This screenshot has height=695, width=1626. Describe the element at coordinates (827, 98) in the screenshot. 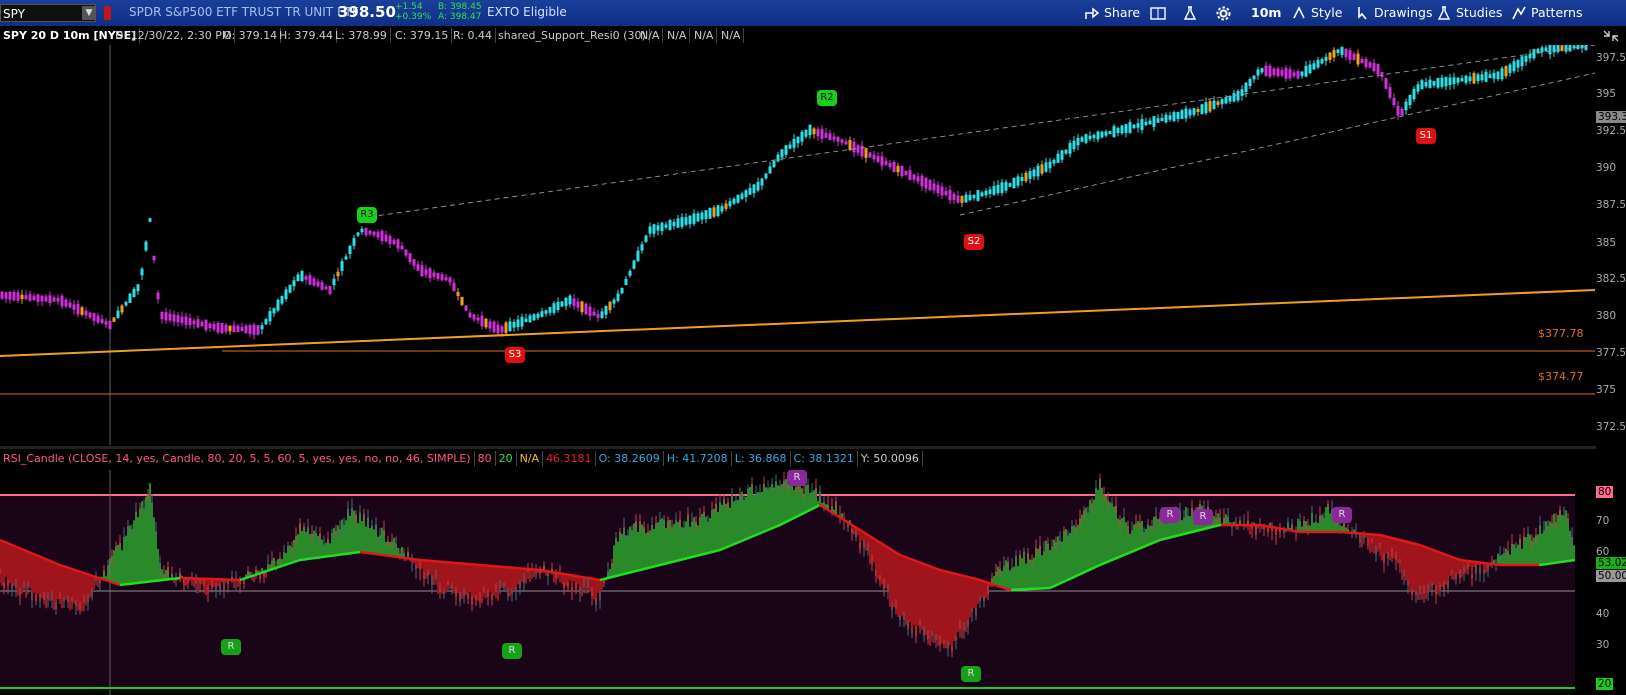

I see `resistance-badge-r2: R2` at that location.